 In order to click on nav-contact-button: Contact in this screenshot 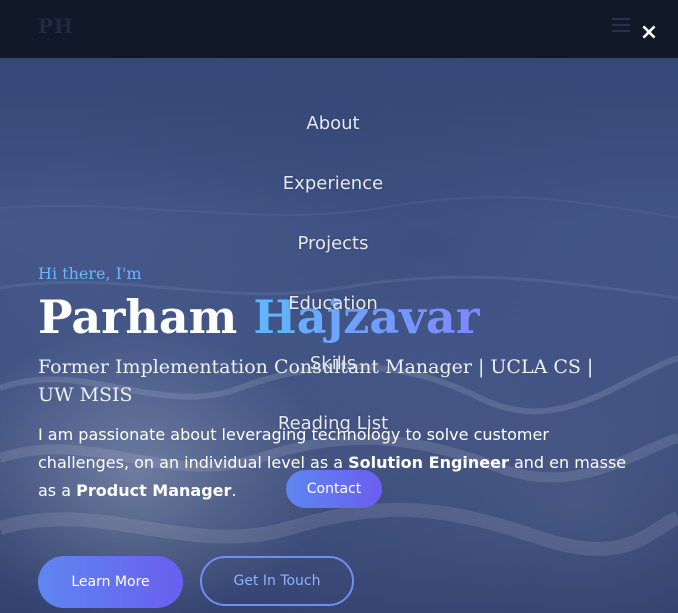, I will do `click(334, 489)`.